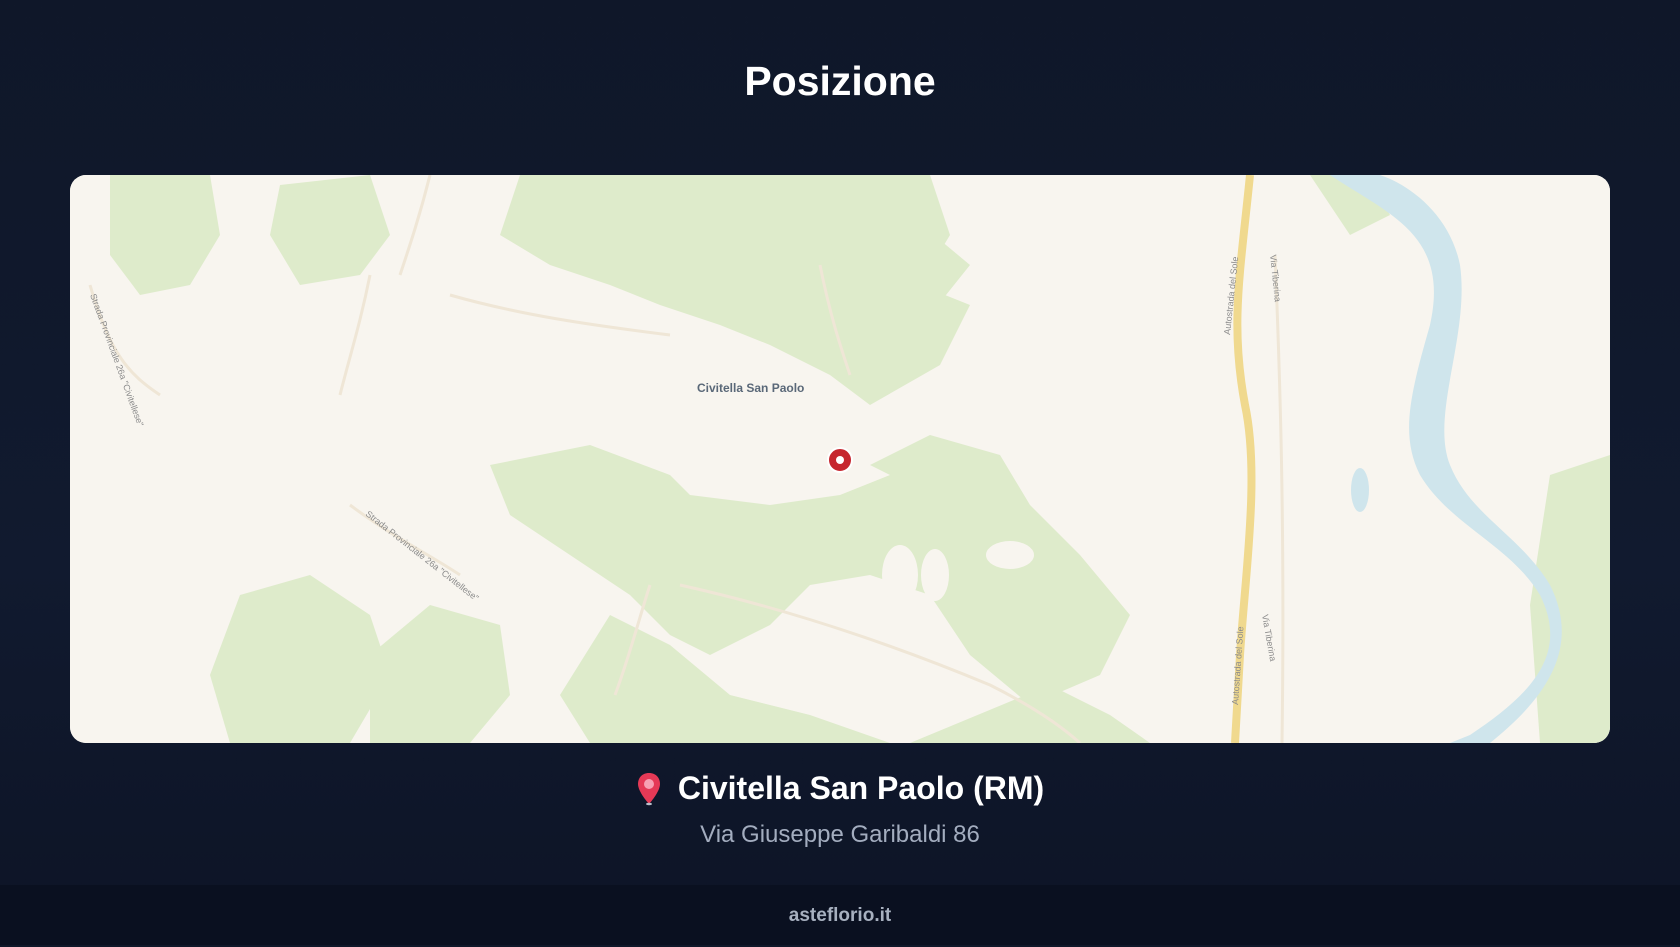  Describe the element at coordinates (861, 788) in the screenshot. I see `location-name: Civitella San Paolo (RM)` at that location.